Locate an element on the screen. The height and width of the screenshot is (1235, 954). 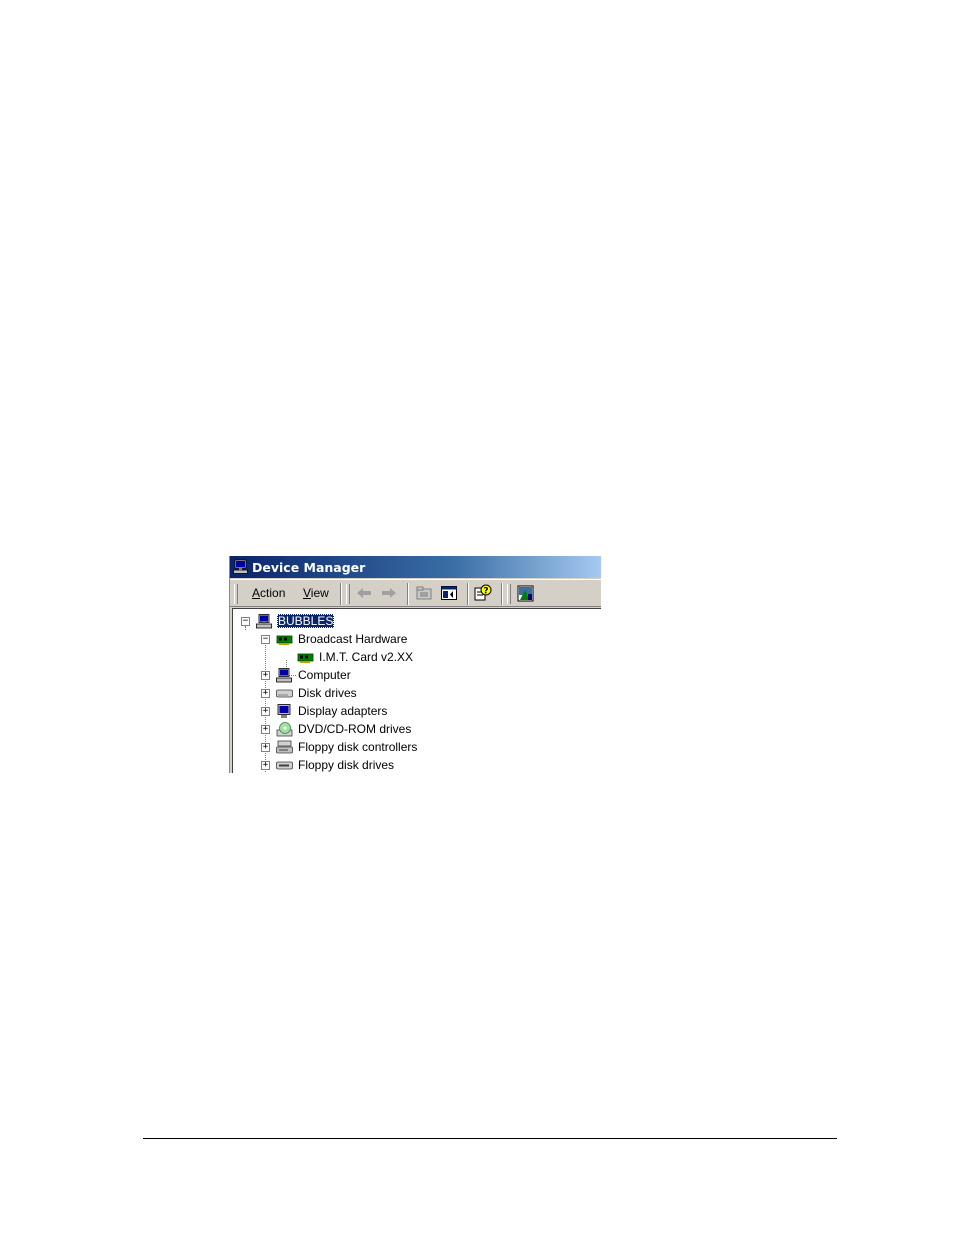
dvd-expand-toggle: + is located at coordinates (265, 729).